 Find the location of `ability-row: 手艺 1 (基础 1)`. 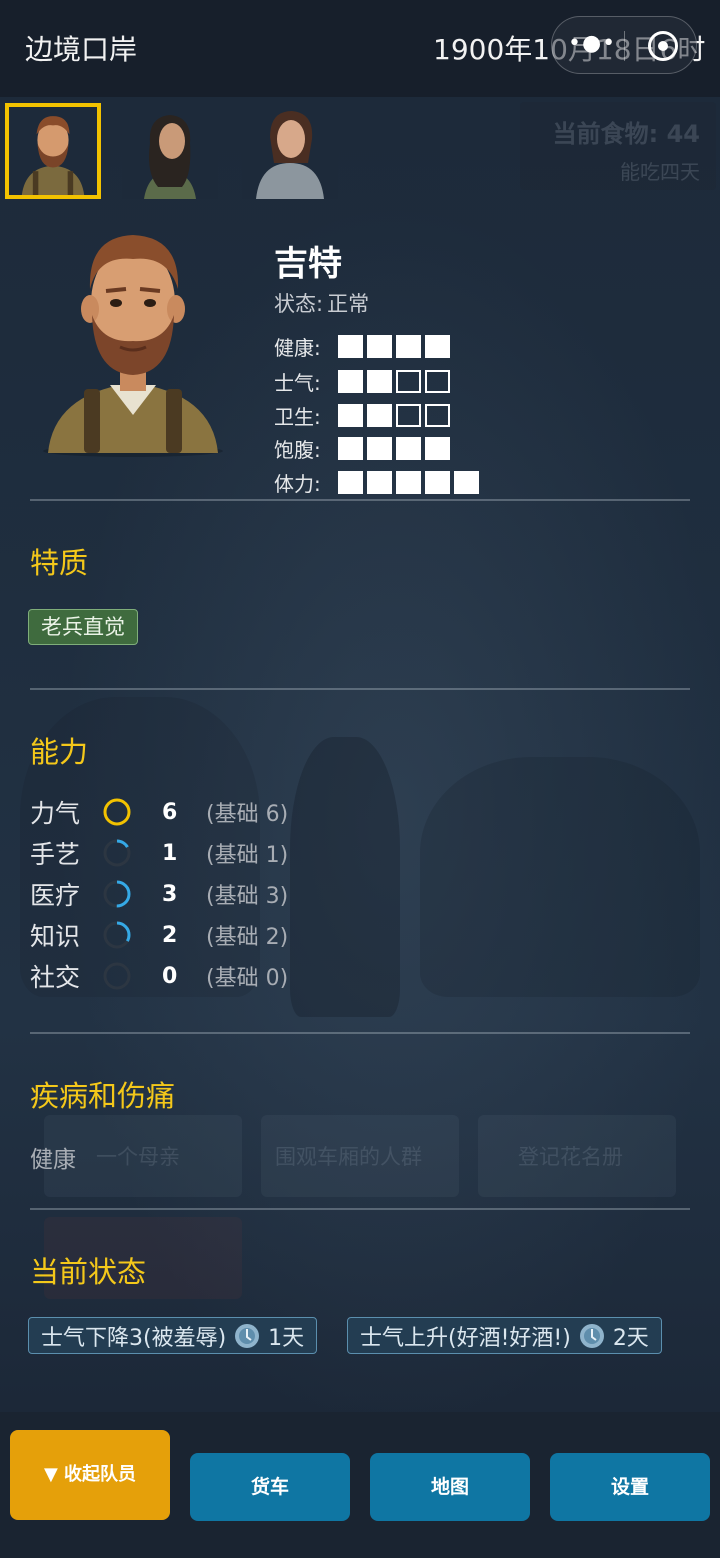

ability-row: 手艺 1 (基础 1) is located at coordinates (159, 853).